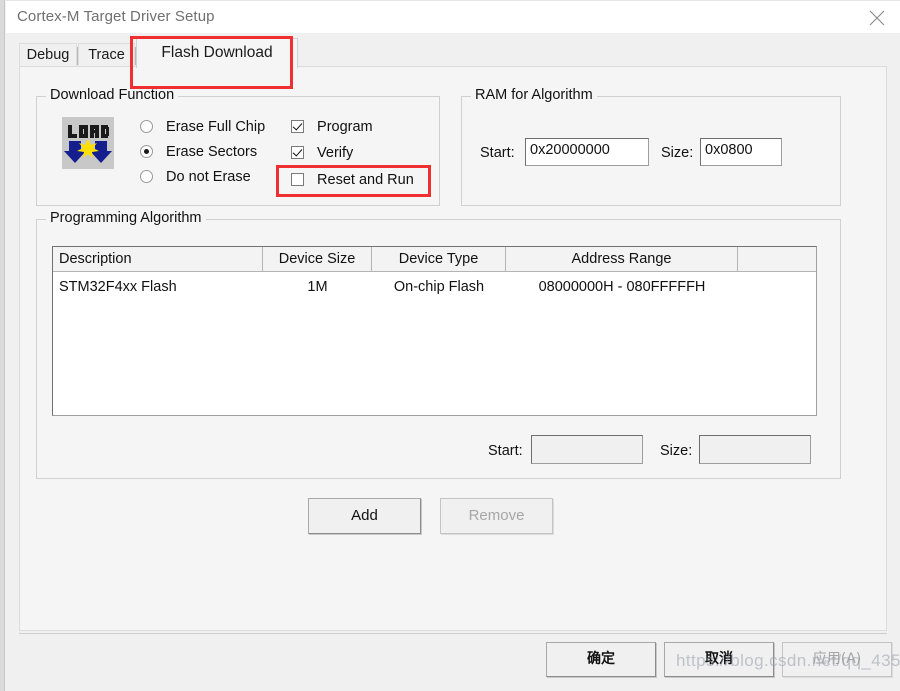 The image size is (900, 691). I want to click on column-header-address-range: Address Range, so click(622, 259).